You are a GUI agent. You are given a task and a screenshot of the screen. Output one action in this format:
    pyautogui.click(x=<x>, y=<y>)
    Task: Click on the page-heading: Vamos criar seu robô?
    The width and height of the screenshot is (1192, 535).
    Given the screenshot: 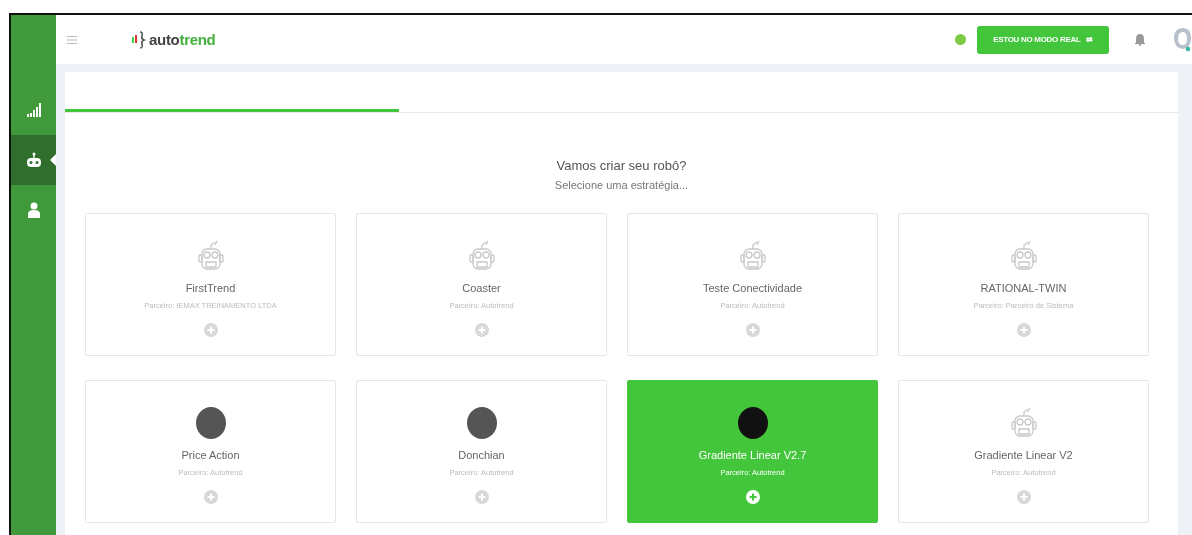 What is the action you would take?
    pyautogui.click(x=621, y=165)
    